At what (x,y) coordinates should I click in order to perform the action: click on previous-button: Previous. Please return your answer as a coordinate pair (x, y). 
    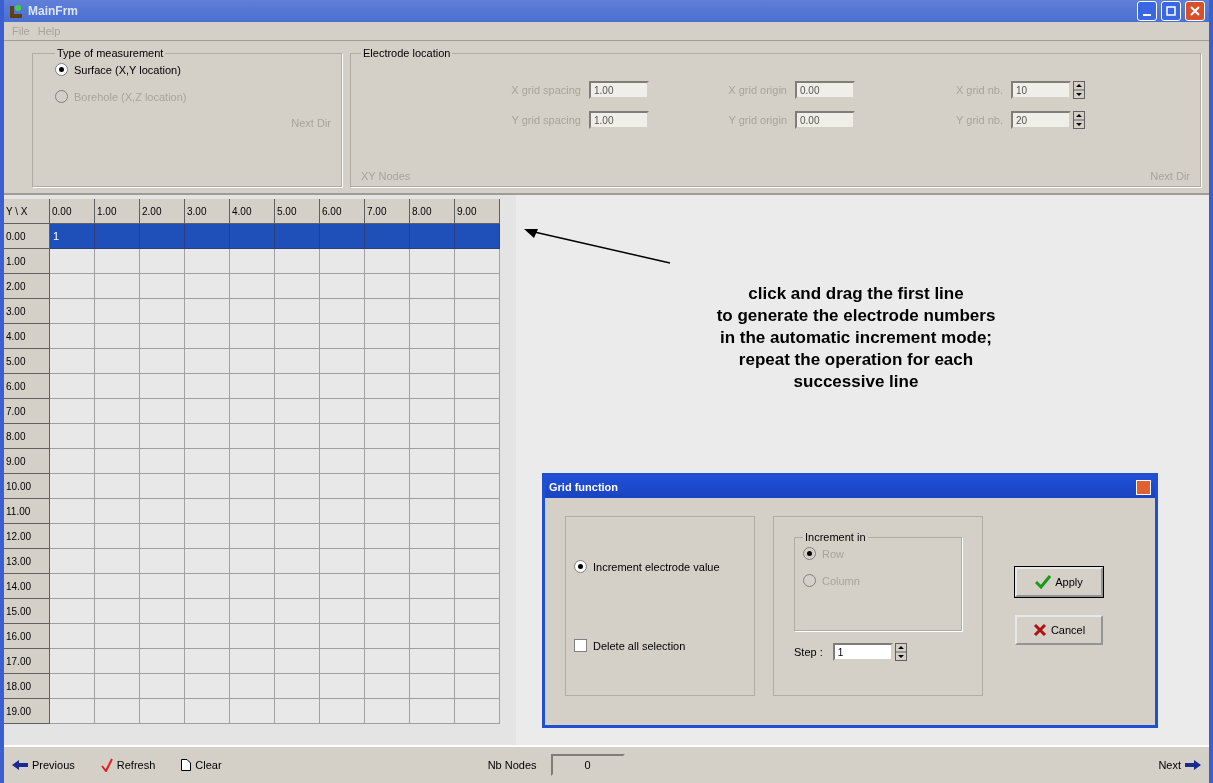
    Looking at the image, I should click on (43, 765).